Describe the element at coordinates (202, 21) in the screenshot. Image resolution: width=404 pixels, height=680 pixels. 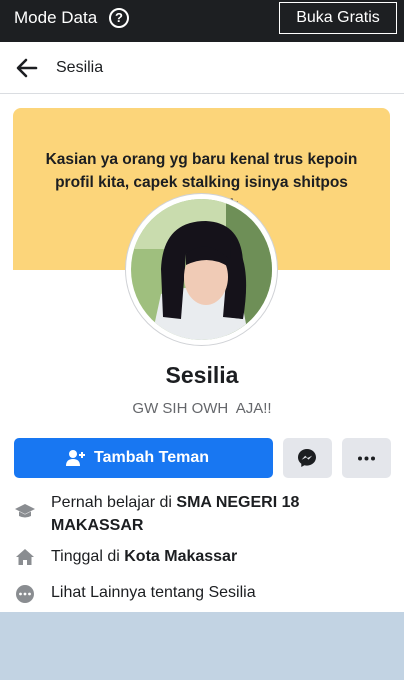
I see `data-mode-bar: Mode Data ? Buka Gratis` at that location.